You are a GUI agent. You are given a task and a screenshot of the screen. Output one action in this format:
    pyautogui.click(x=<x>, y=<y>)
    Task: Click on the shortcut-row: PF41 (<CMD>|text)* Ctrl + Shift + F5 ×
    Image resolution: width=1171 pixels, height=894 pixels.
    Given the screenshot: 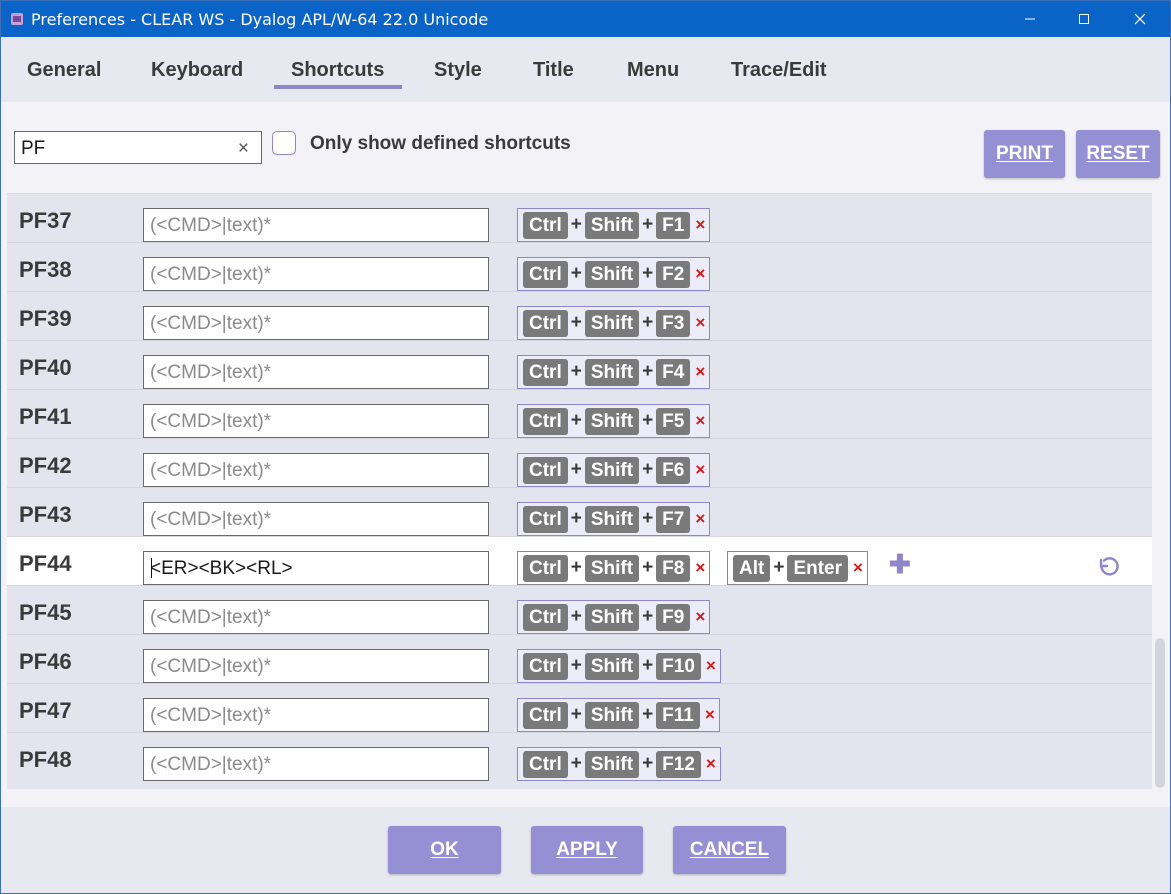 What is the action you would take?
    pyautogui.click(x=579, y=413)
    